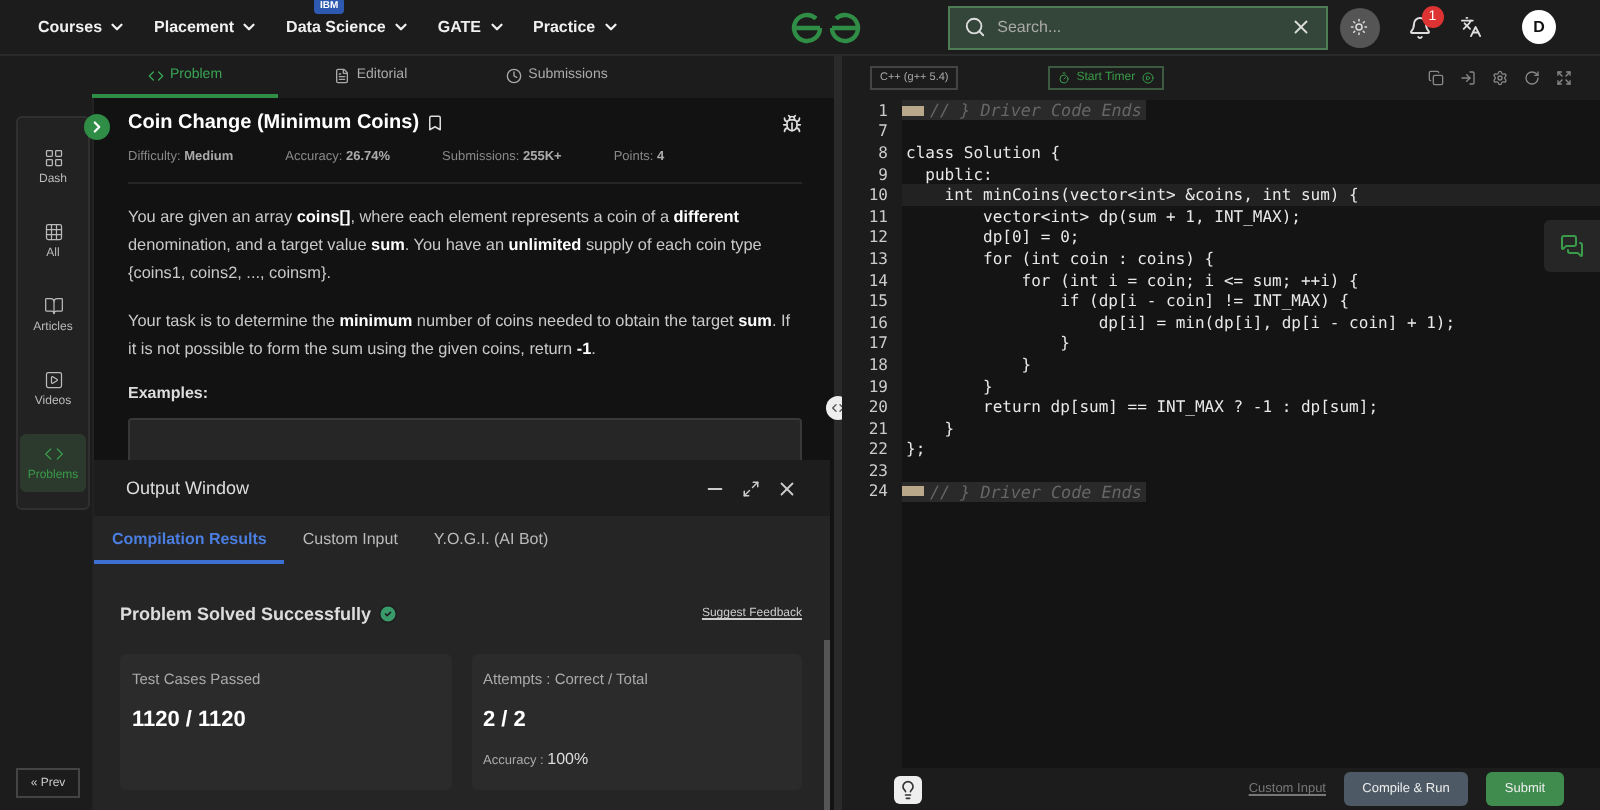  What do you see at coordinates (825, 27) in the screenshot?
I see `logo-icon` at bounding box center [825, 27].